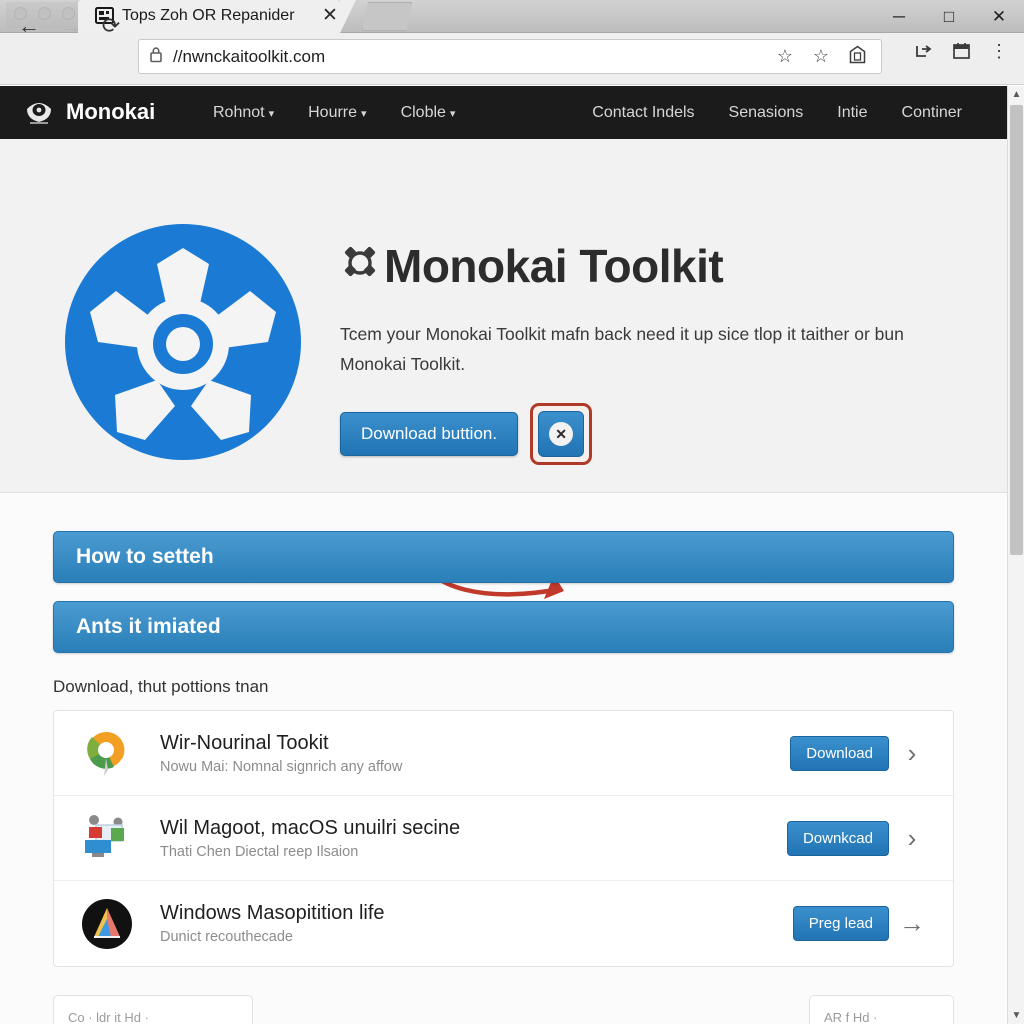 This screenshot has height=1024, width=1024. I want to click on highlight-annotation-box: ✕, so click(561, 434).